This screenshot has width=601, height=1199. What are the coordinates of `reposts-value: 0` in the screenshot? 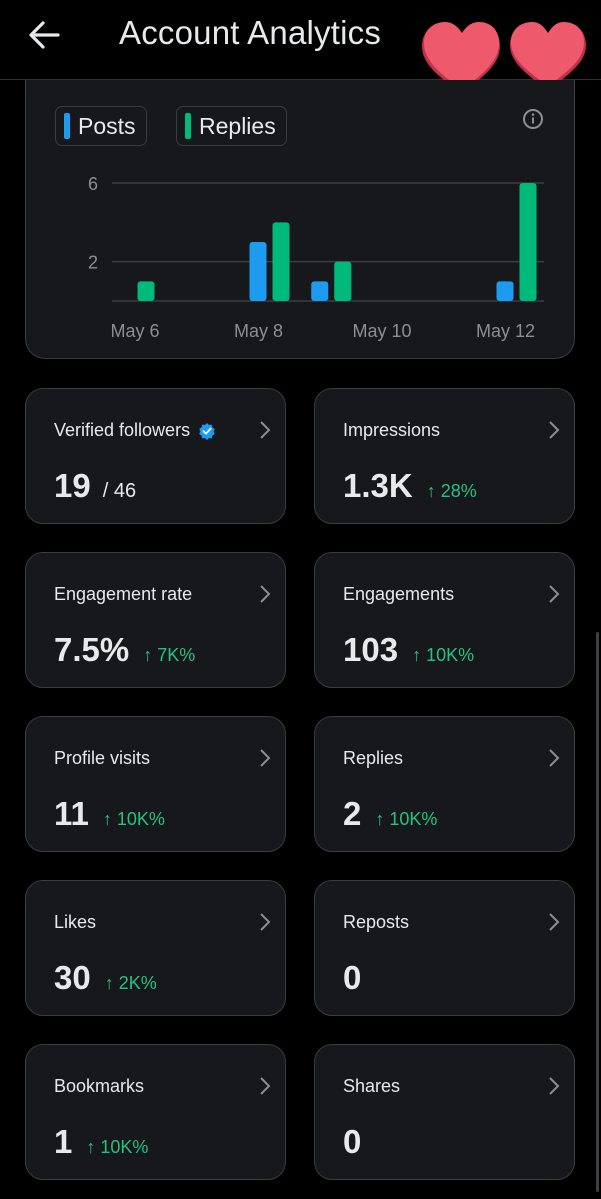 It's located at (352, 977).